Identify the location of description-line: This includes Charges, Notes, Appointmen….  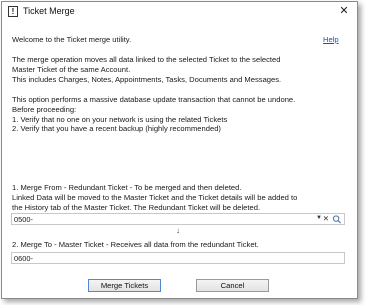
(147, 79).